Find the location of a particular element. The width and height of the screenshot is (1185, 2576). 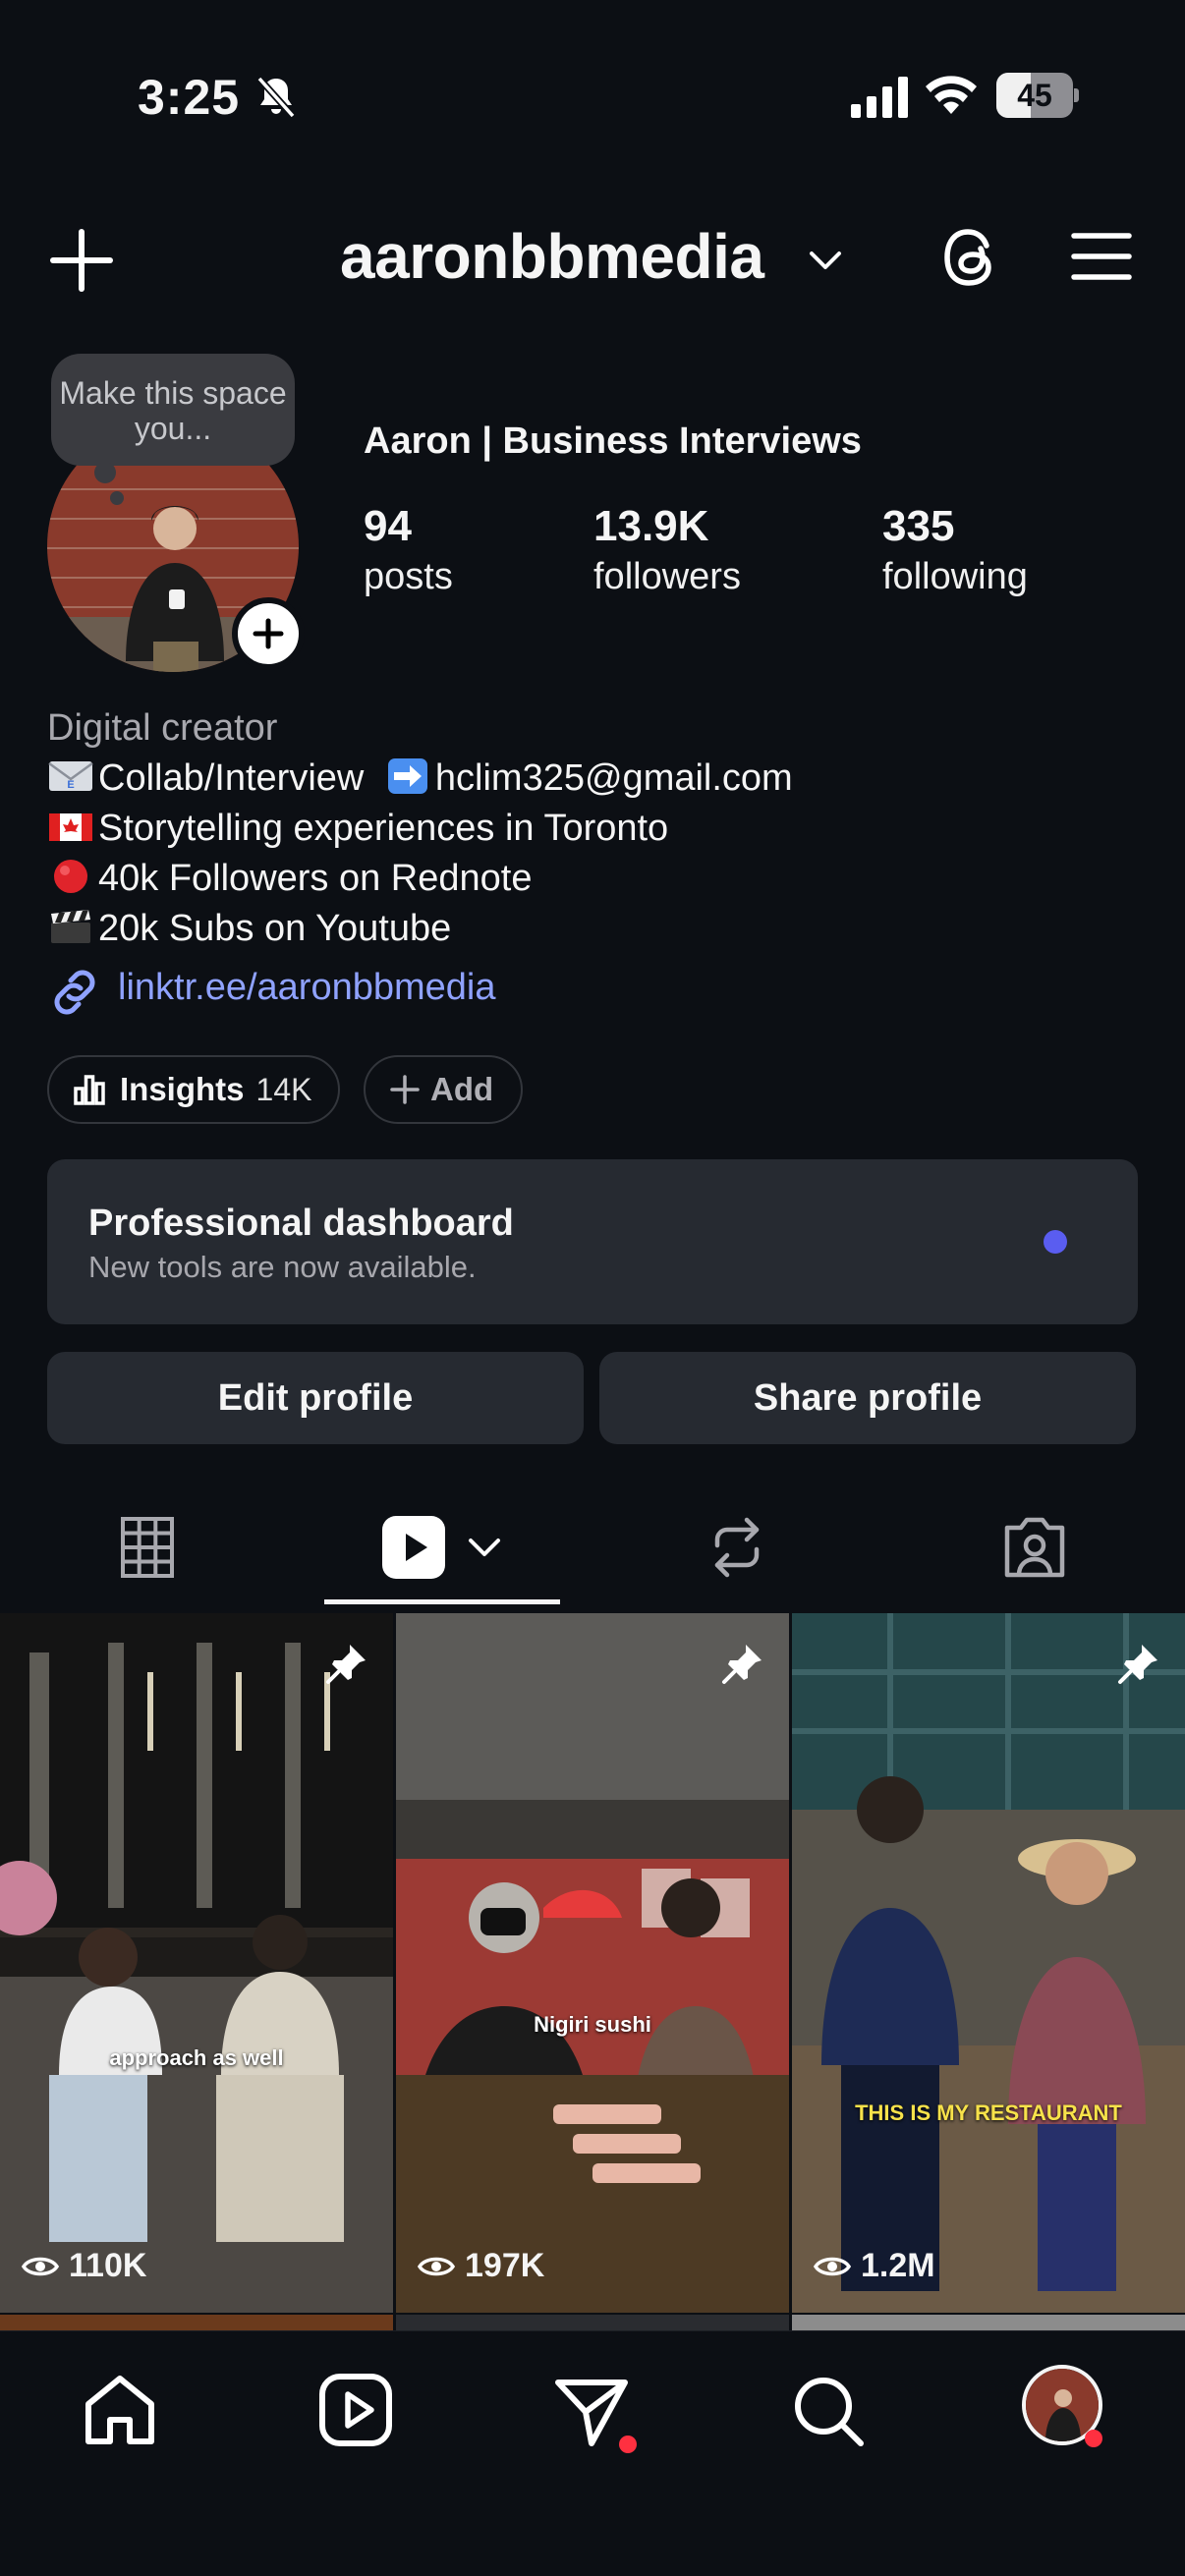

bio-line: 40k Followers on Rednote is located at coordinates (420, 879).